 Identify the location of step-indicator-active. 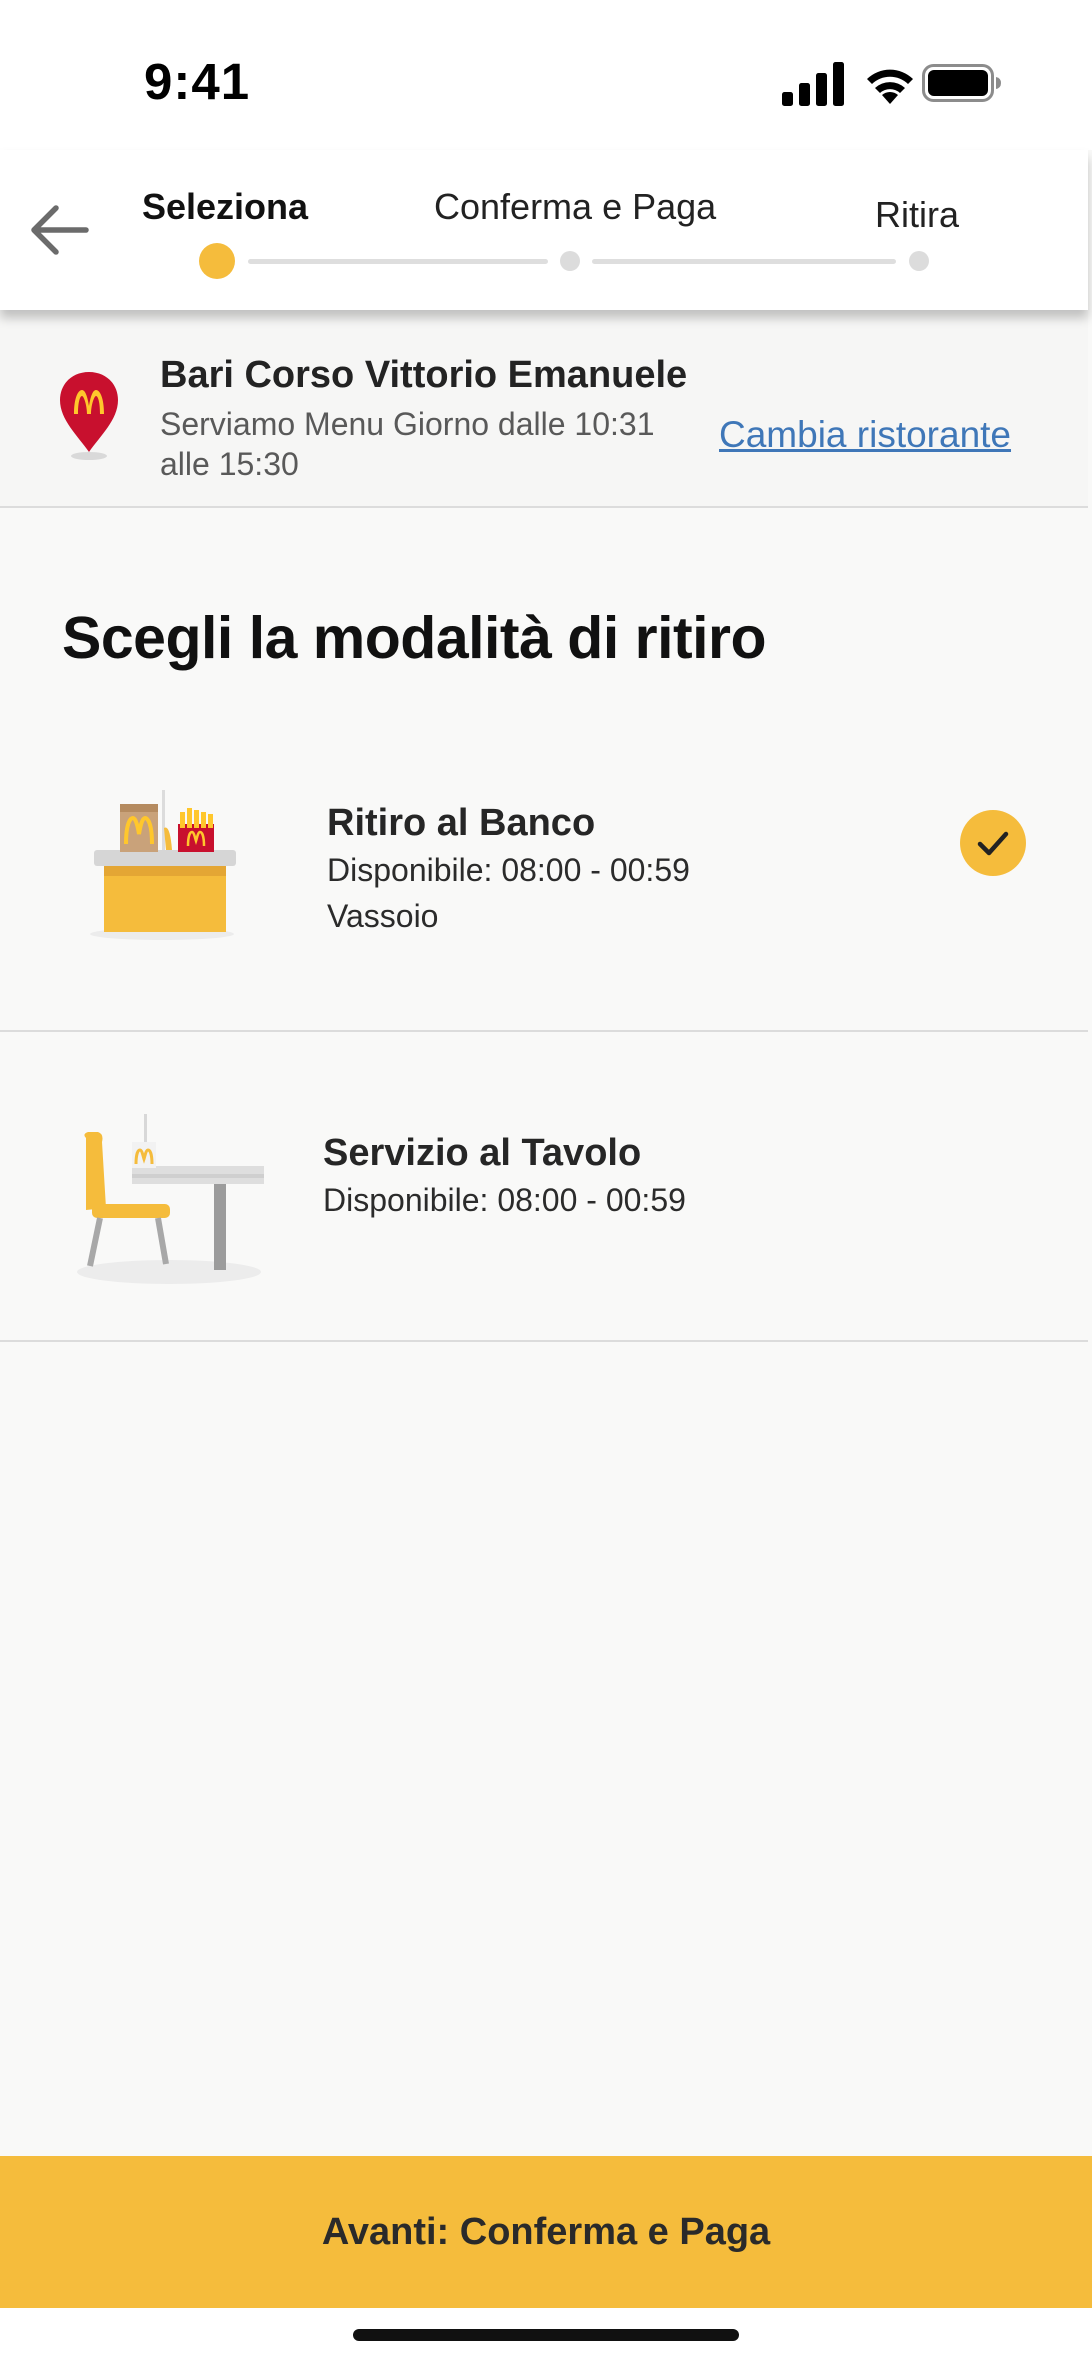
(217, 261).